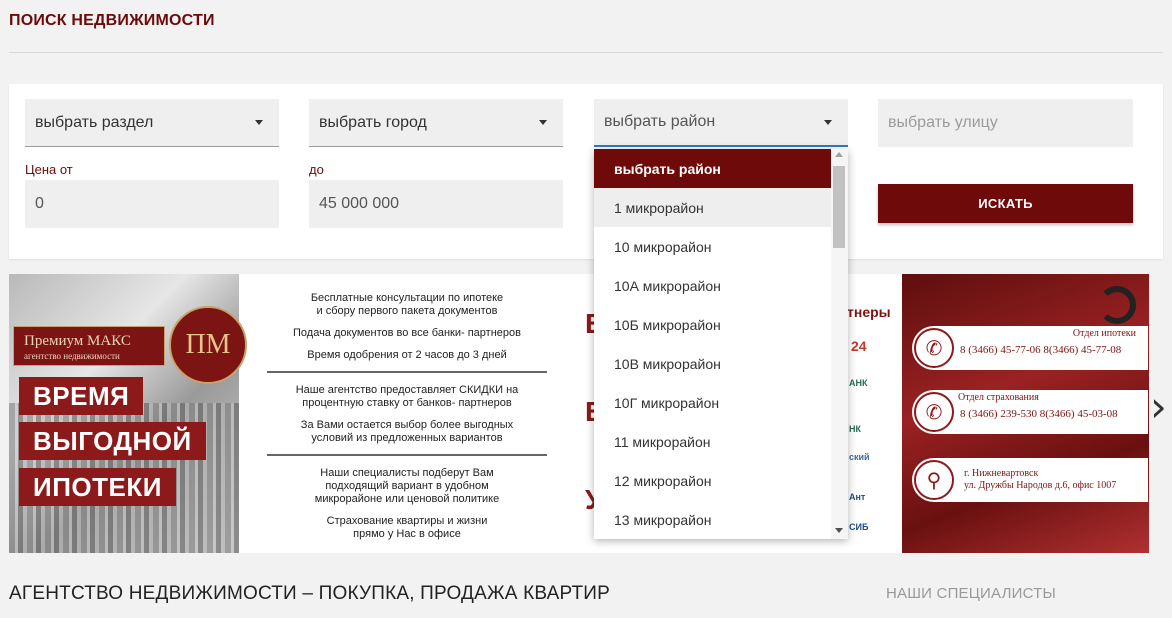 This screenshot has width=1172, height=618. I want to click on slider-next-arrow: ›, so click(1158, 406).